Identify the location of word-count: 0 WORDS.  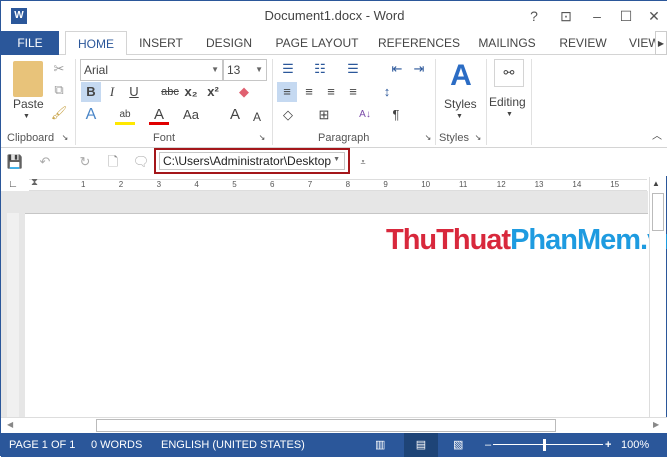
(116, 445).